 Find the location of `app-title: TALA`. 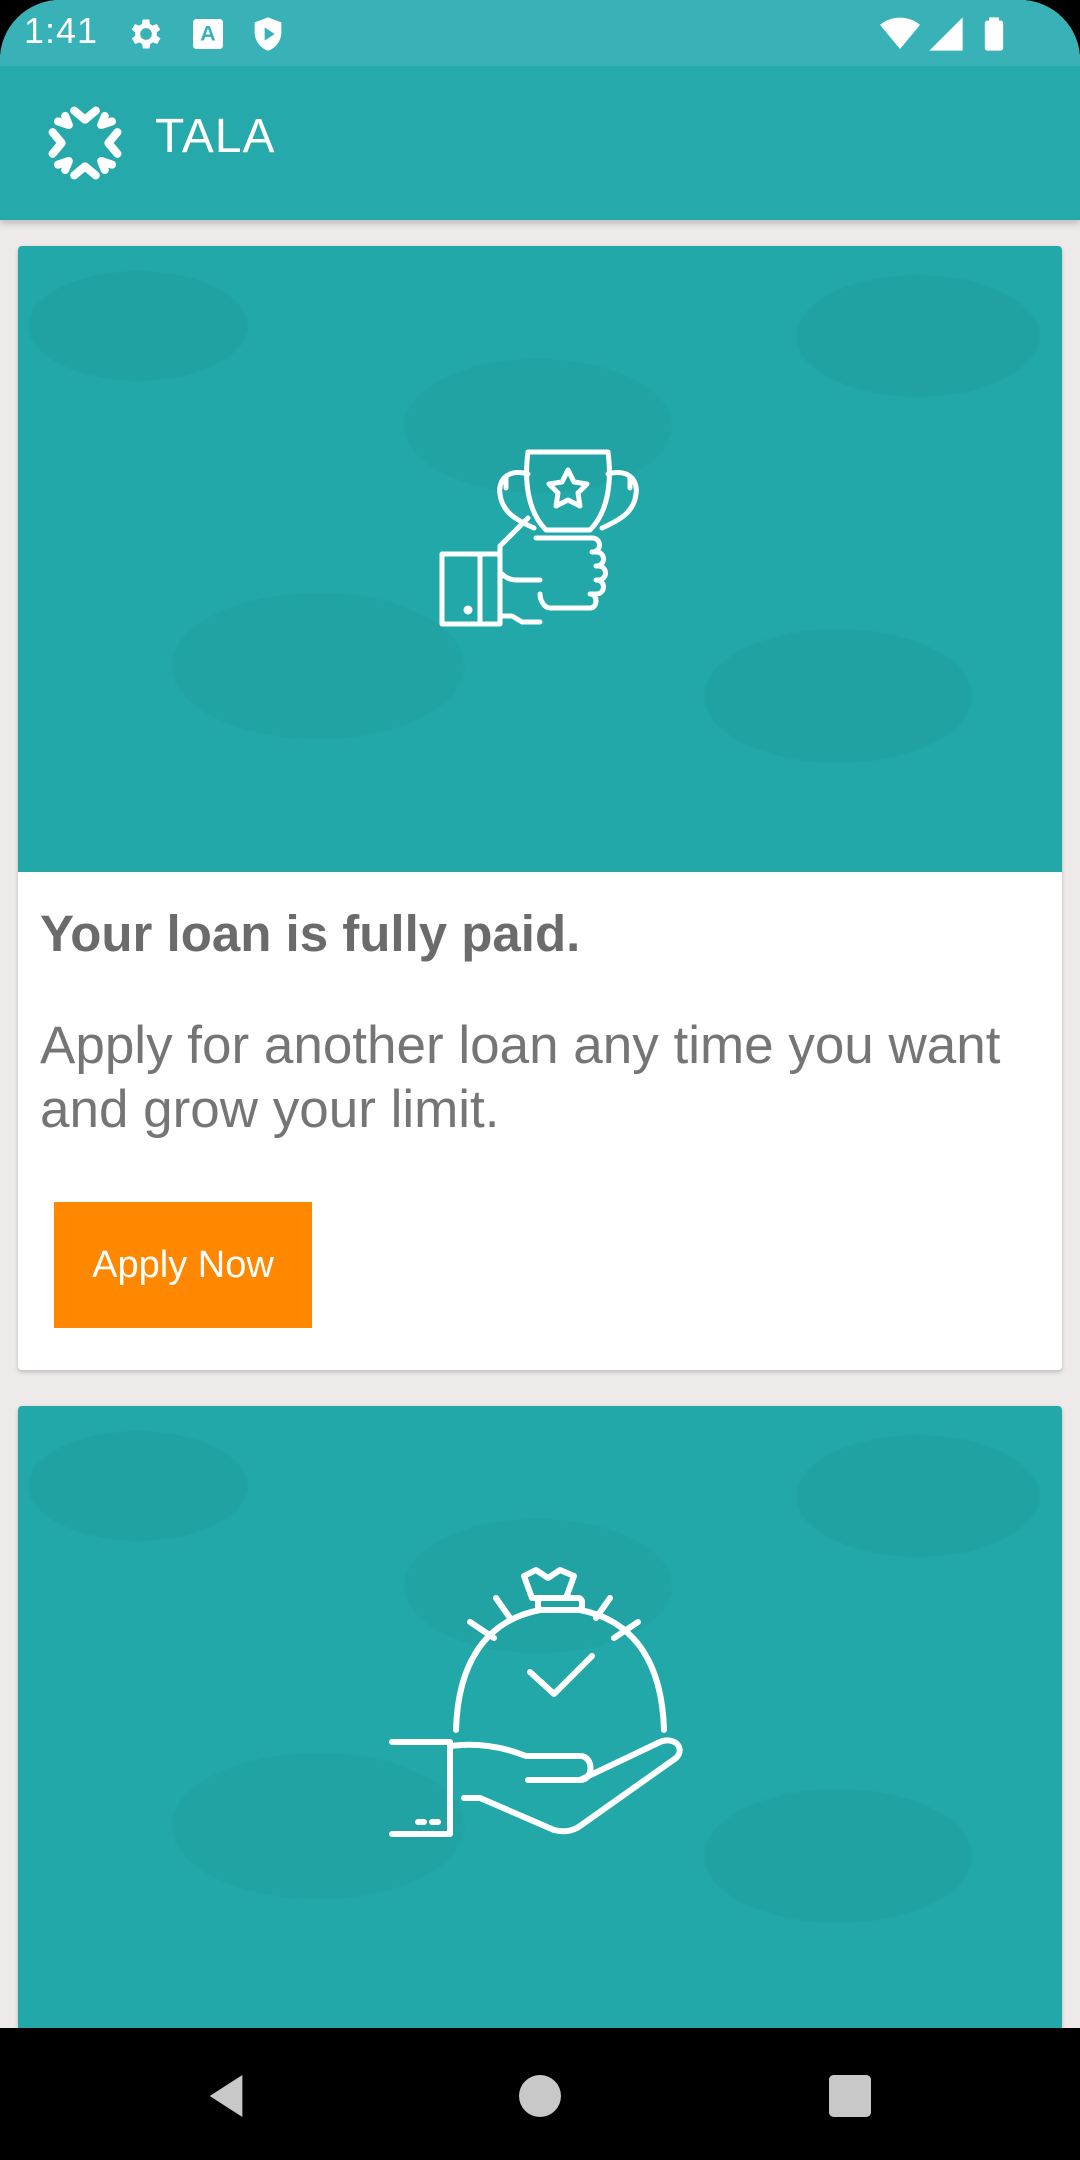

app-title: TALA is located at coordinates (215, 136).